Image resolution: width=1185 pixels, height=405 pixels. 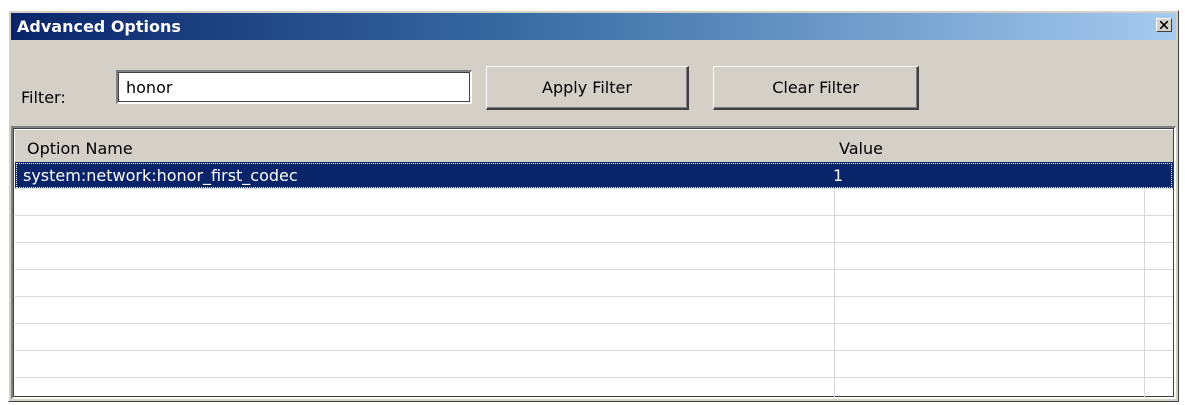 What do you see at coordinates (99, 26) in the screenshot?
I see `dialog-title: Advanced Options` at bounding box center [99, 26].